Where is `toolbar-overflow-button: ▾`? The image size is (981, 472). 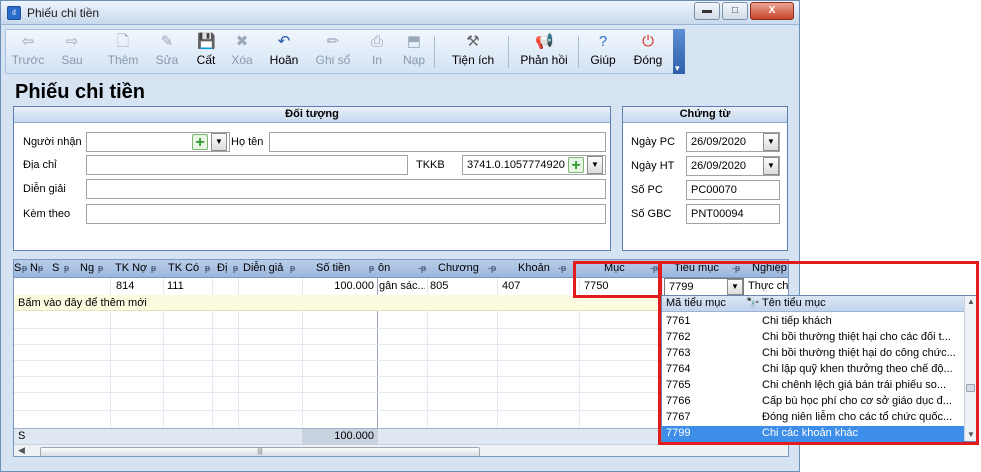
toolbar-overflow-button: ▾ is located at coordinates (679, 51).